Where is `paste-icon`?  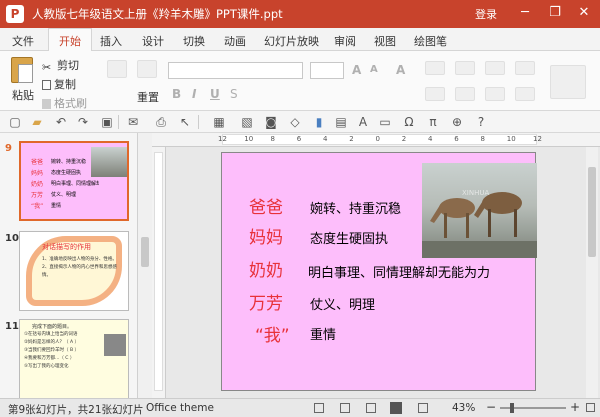
paste-icon is located at coordinates (22, 70).